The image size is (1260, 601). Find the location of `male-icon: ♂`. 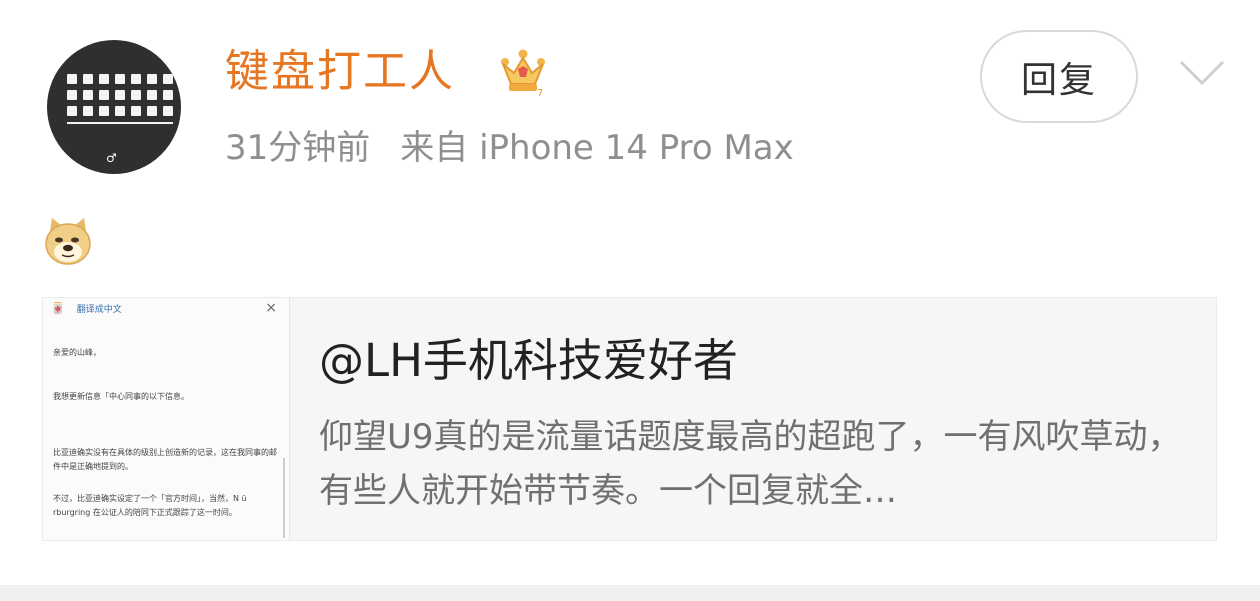

male-icon: ♂ is located at coordinates (111, 158).